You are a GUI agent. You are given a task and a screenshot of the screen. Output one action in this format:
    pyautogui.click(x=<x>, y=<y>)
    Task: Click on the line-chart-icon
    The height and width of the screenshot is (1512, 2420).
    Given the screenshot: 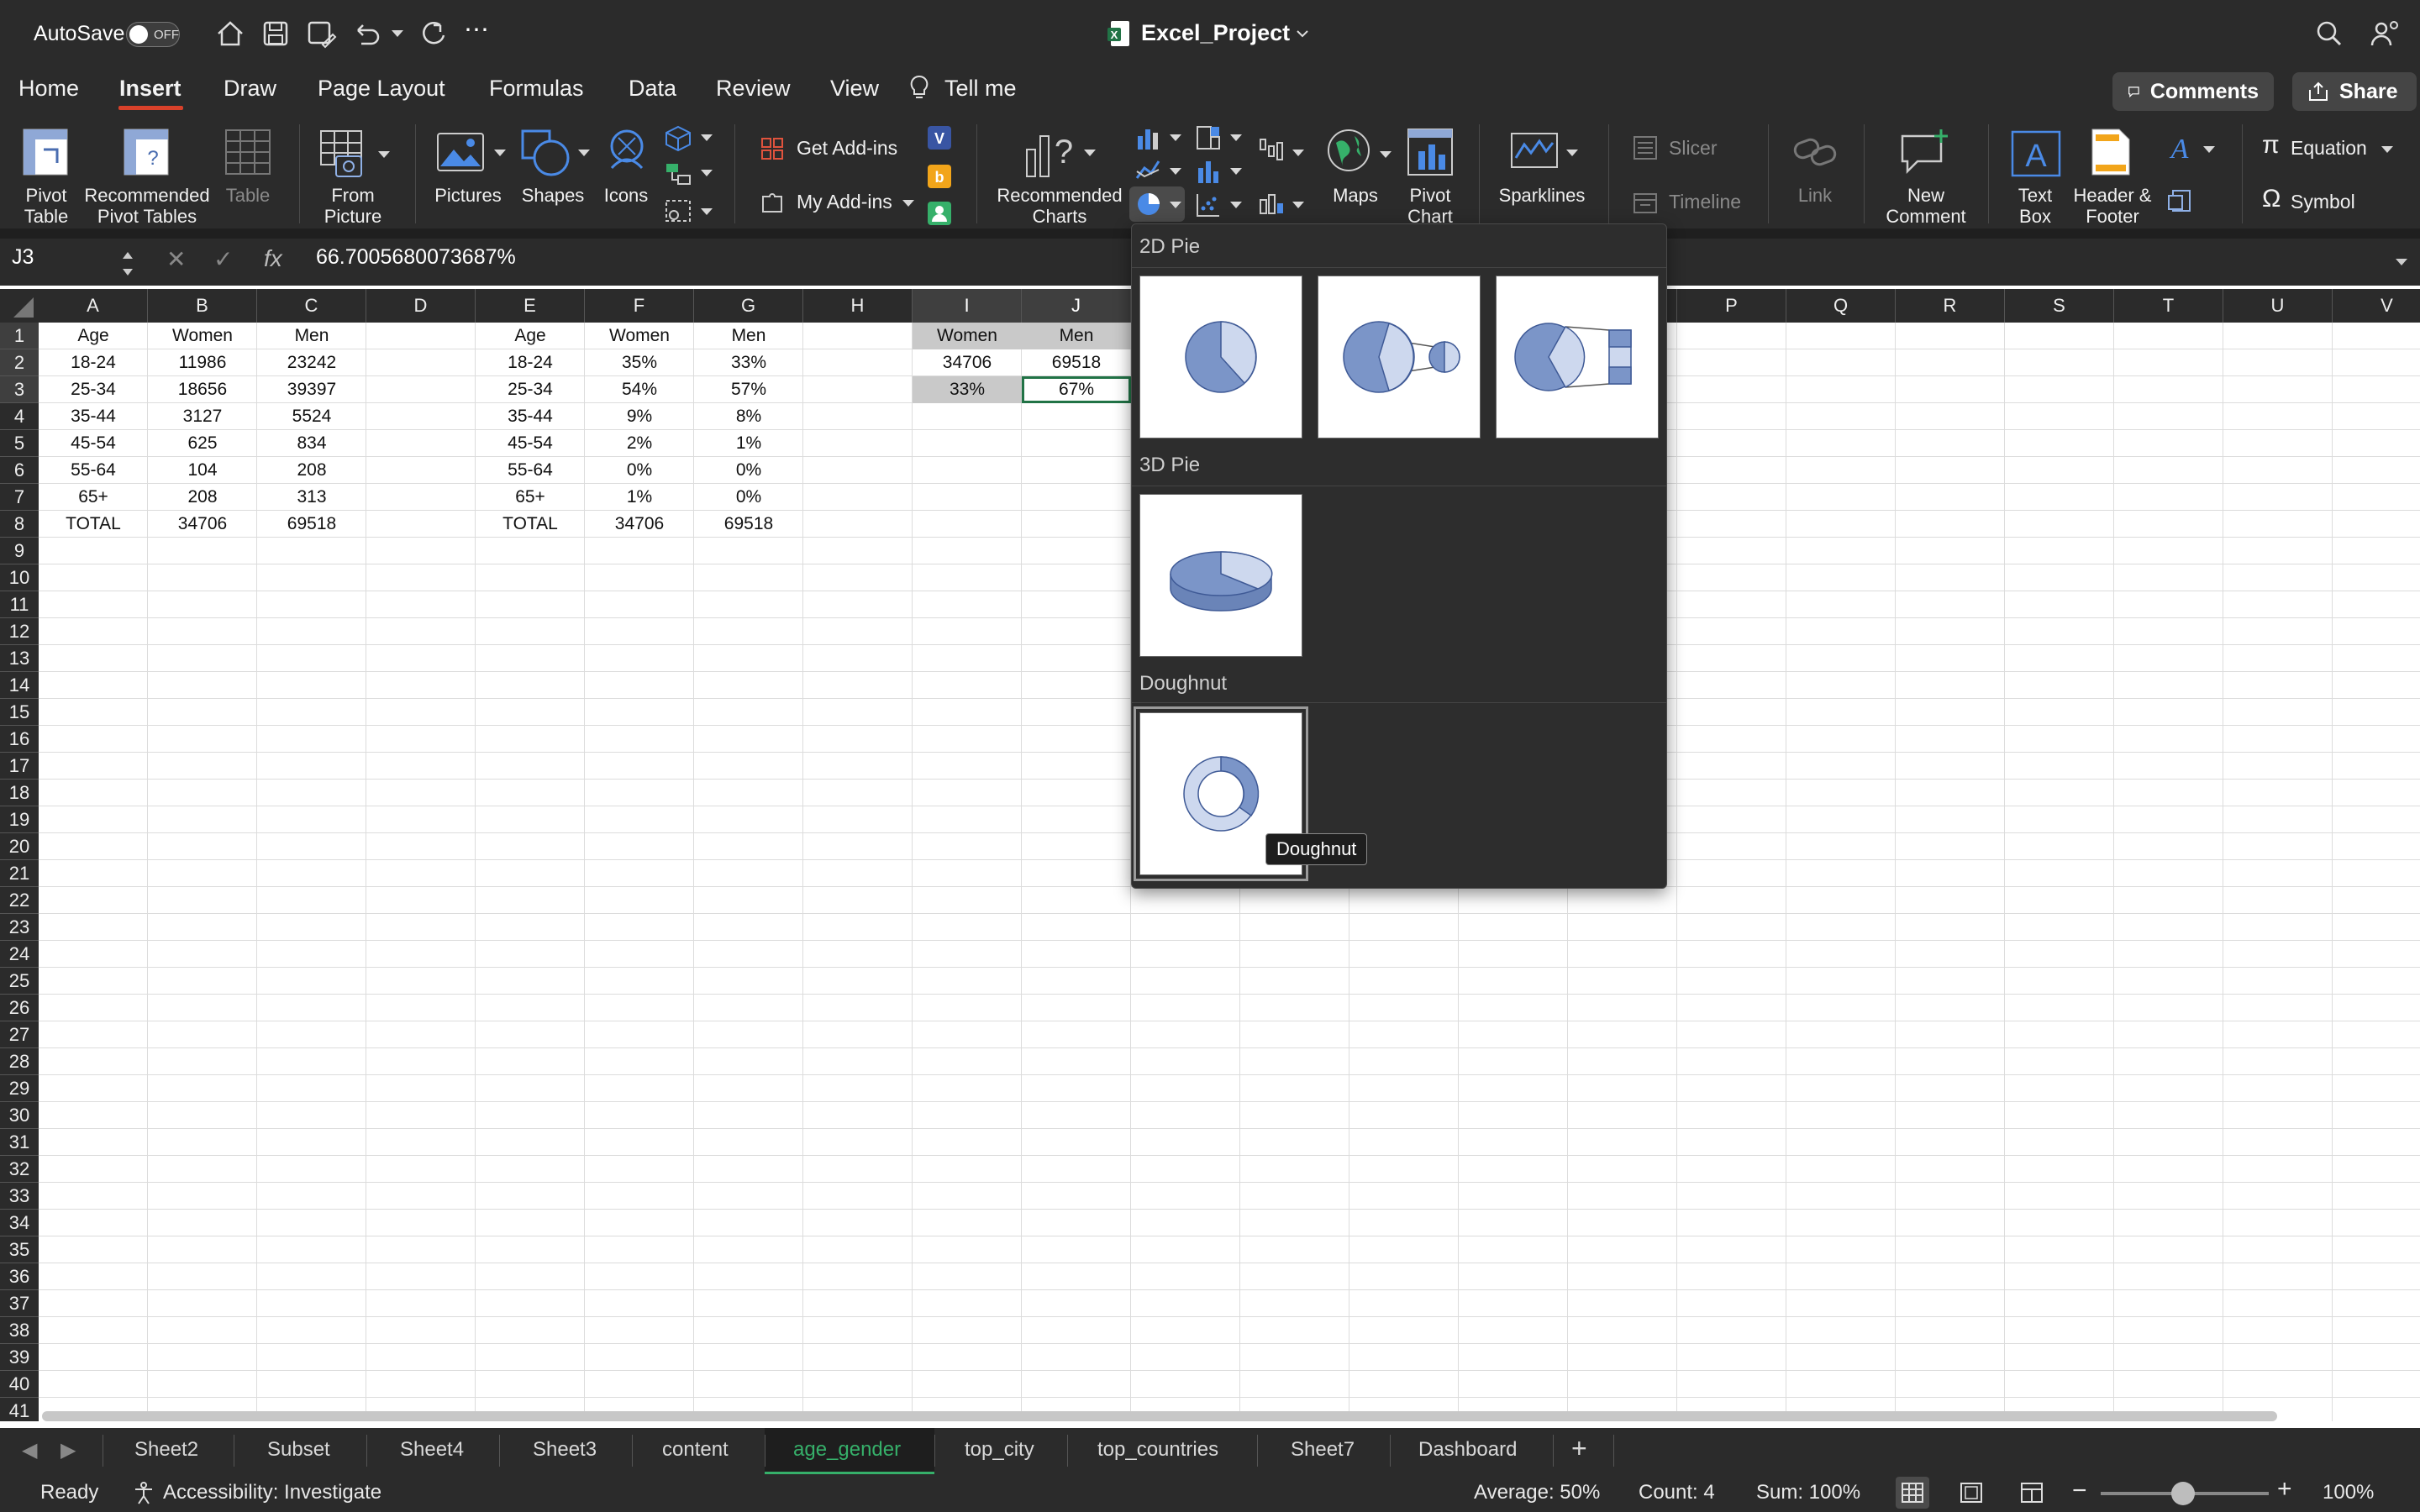 What is the action you would take?
    pyautogui.click(x=1147, y=170)
    